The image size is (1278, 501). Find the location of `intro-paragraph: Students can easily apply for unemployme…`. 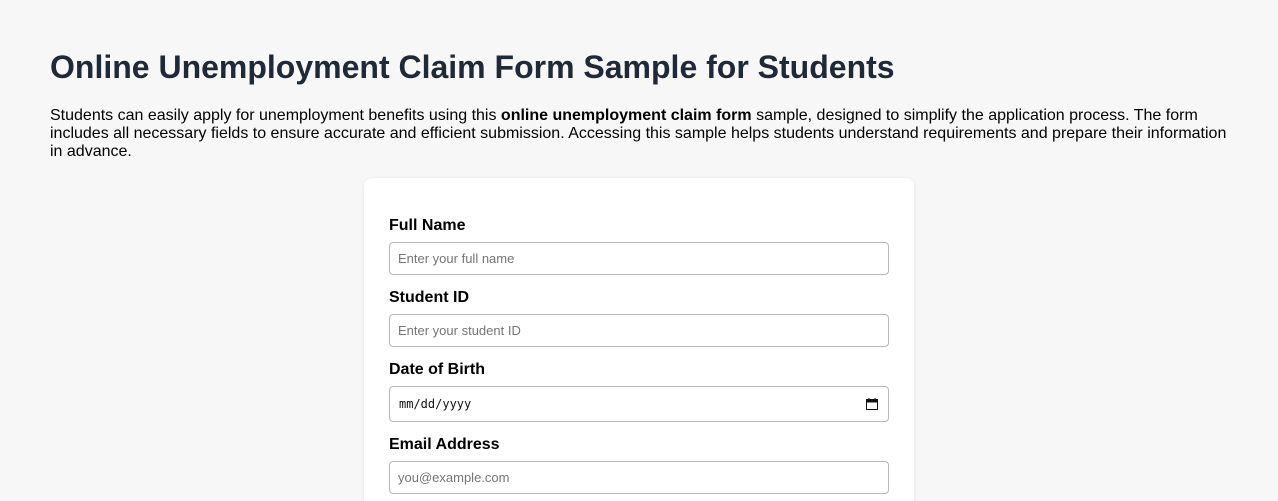

intro-paragraph: Students can easily apply for unemployme… is located at coordinates (642, 134).